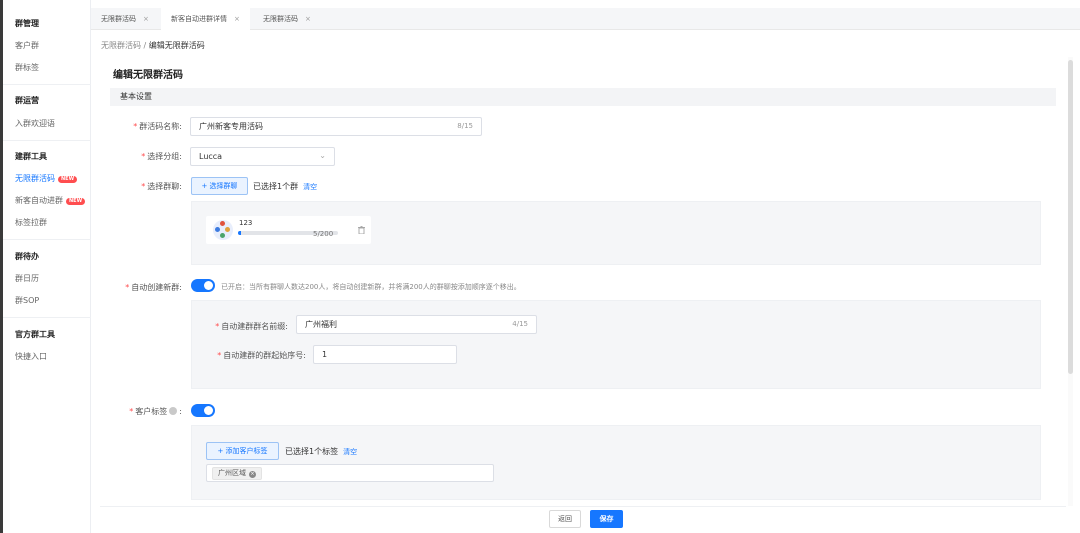  Describe the element at coordinates (1070, 217) in the screenshot. I see `scrollbar-thumb` at that location.